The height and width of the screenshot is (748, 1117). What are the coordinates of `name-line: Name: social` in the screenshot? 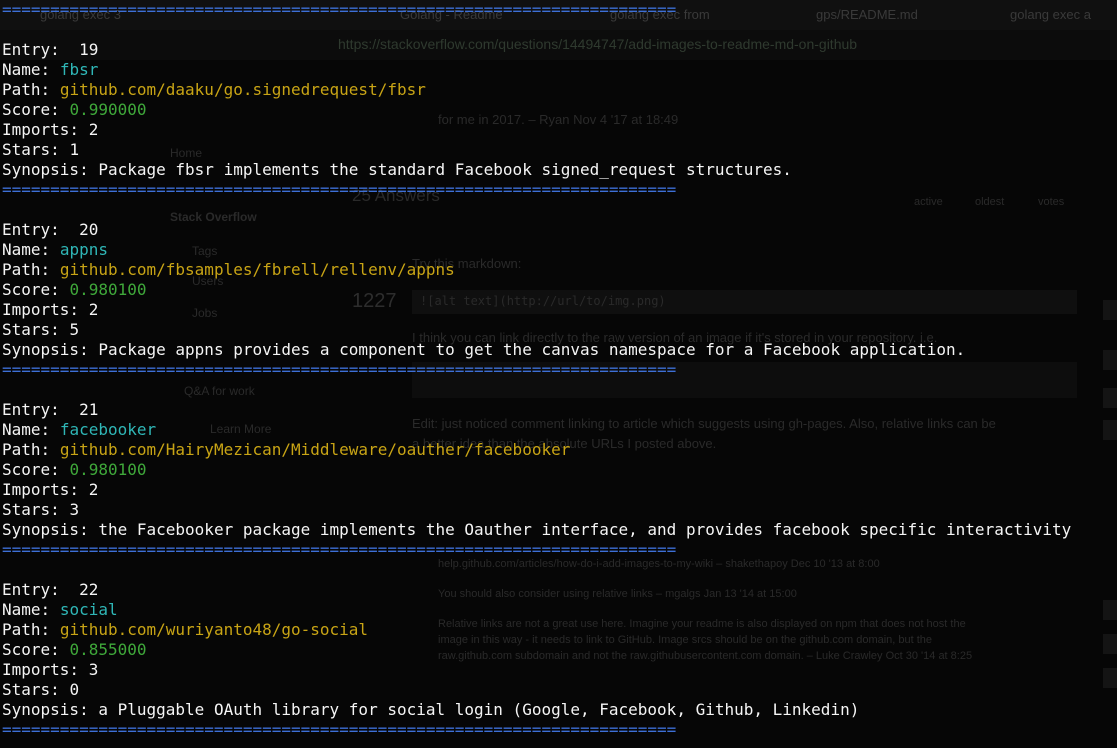 It's located at (60, 610).